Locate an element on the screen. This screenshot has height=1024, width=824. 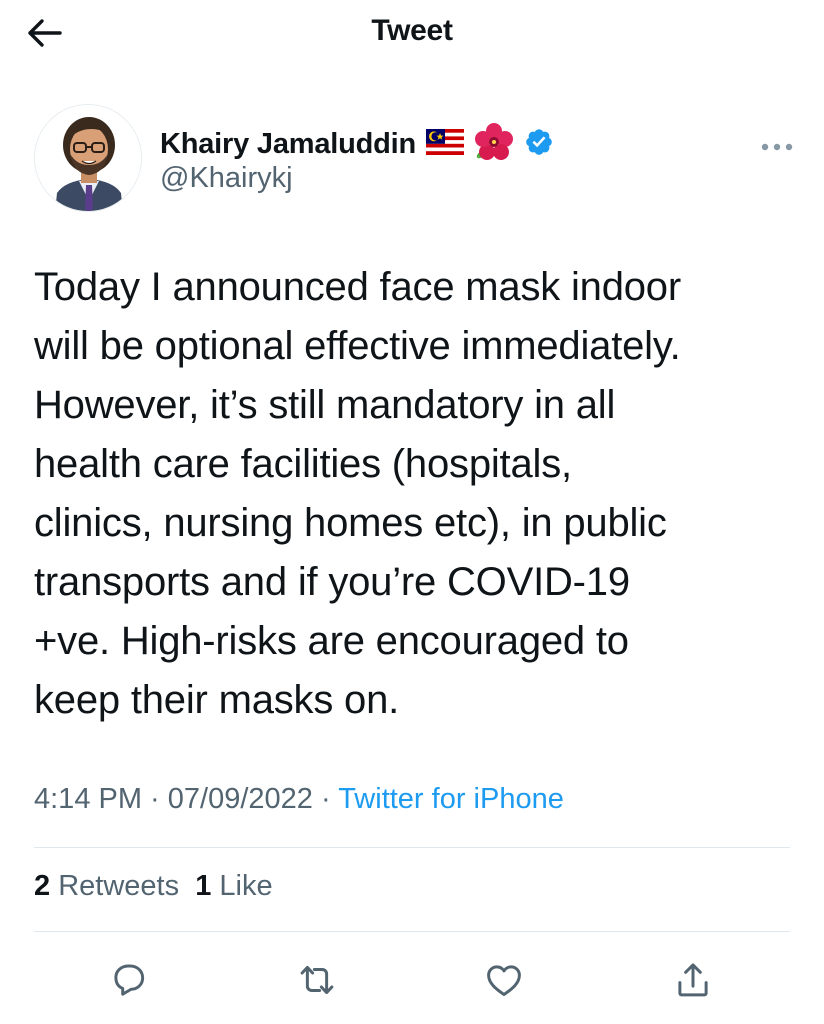
more-horizontal-icon is located at coordinates (777, 147).